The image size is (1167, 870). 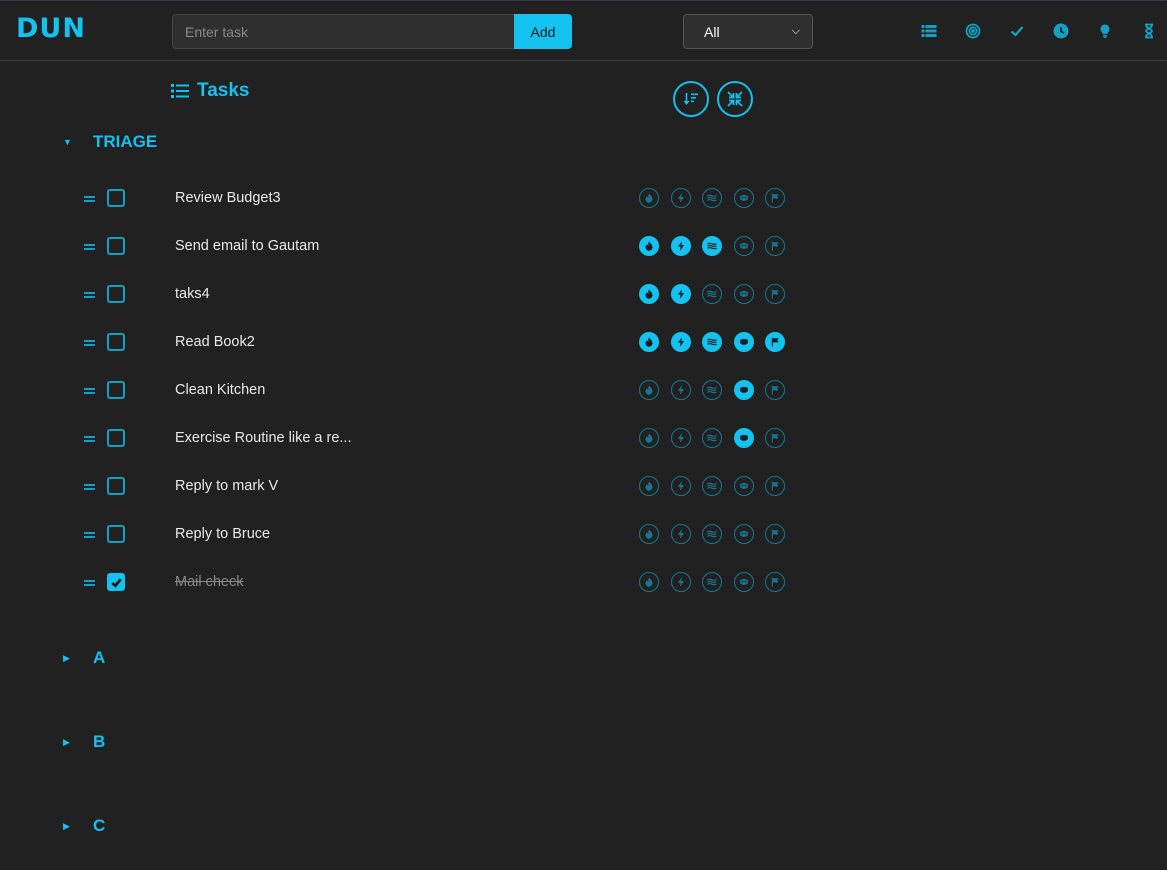 I want to click on task-text: Reply to Bruce, so click(x=222, y=534).